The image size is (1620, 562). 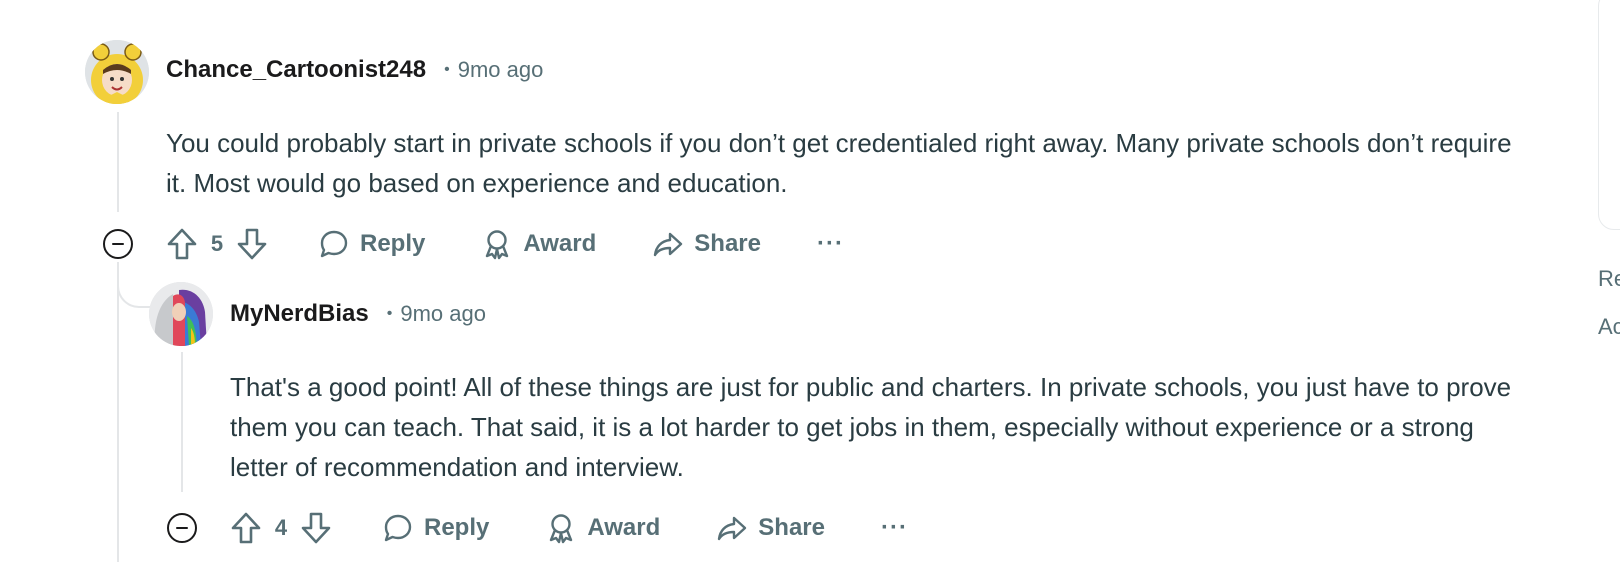 I want to click on action-bar: 4 Reply Award Share ···, so click(x=568, y=528).